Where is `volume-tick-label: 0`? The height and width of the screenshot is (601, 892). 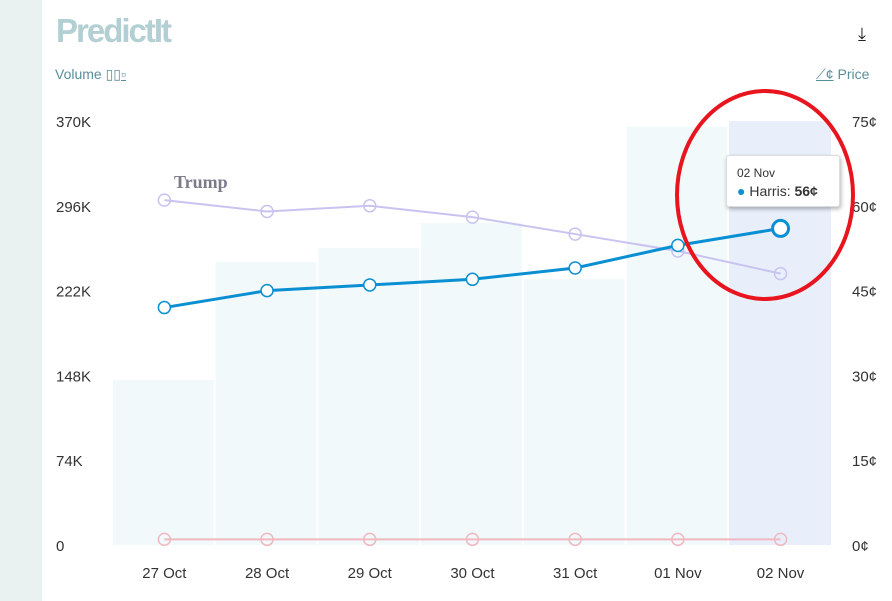 volume-tick-label: 0 is located at coordinates (60, 546).